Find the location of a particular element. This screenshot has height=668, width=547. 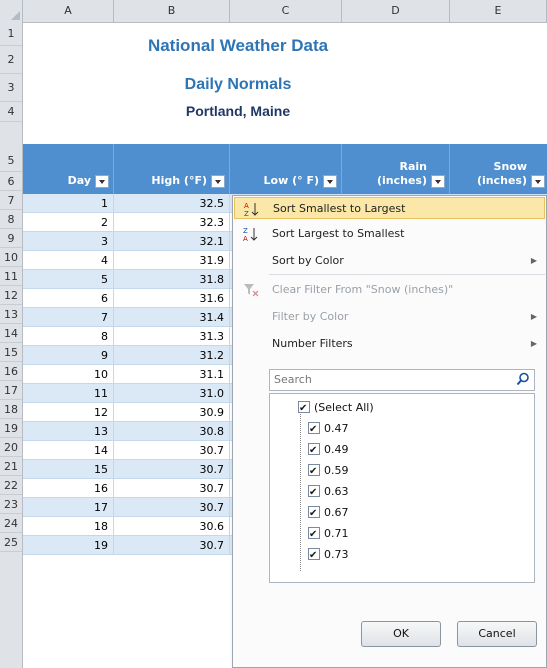

cell-day: 7 is located at coordinates (68, 317).